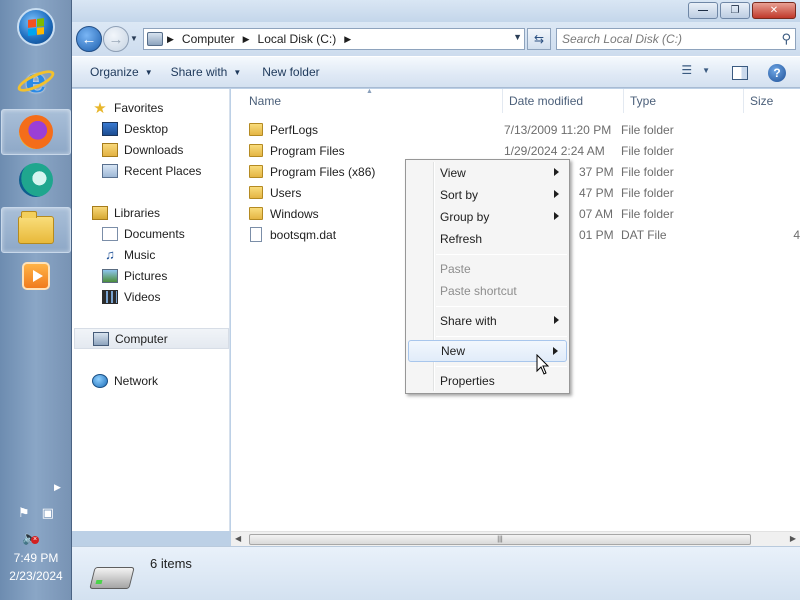 Image resolution: width=800 pixels, height=600 pixels. I want to click on menu-item-paste-shortcut: Paste shortcut, so click(487, 291).